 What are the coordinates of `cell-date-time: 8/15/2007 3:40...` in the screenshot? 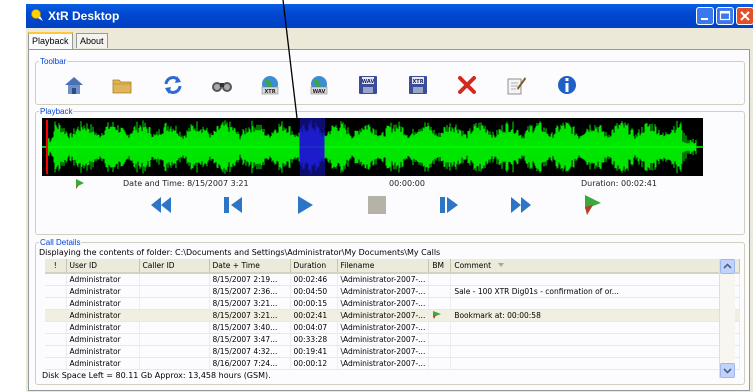 It's located at (250, 327).